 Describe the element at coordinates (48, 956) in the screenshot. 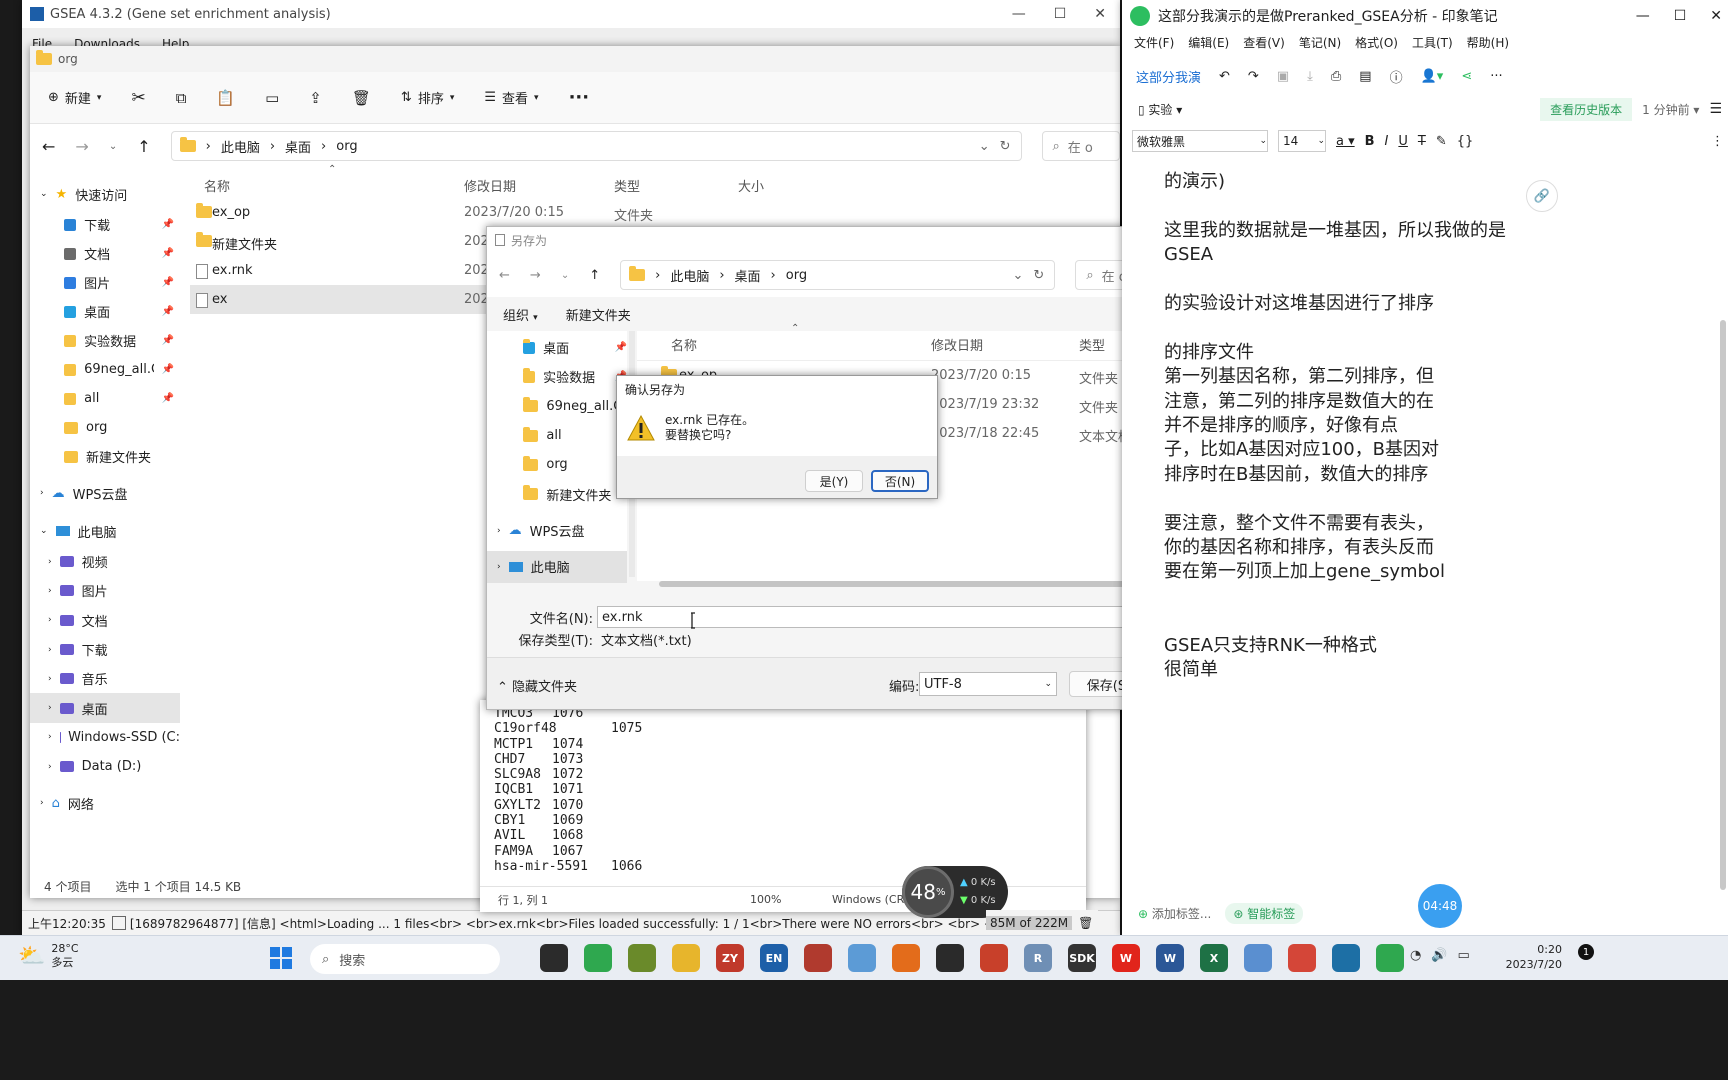

I see `weather-widget: ⛅ 28°C 多云` at that location.